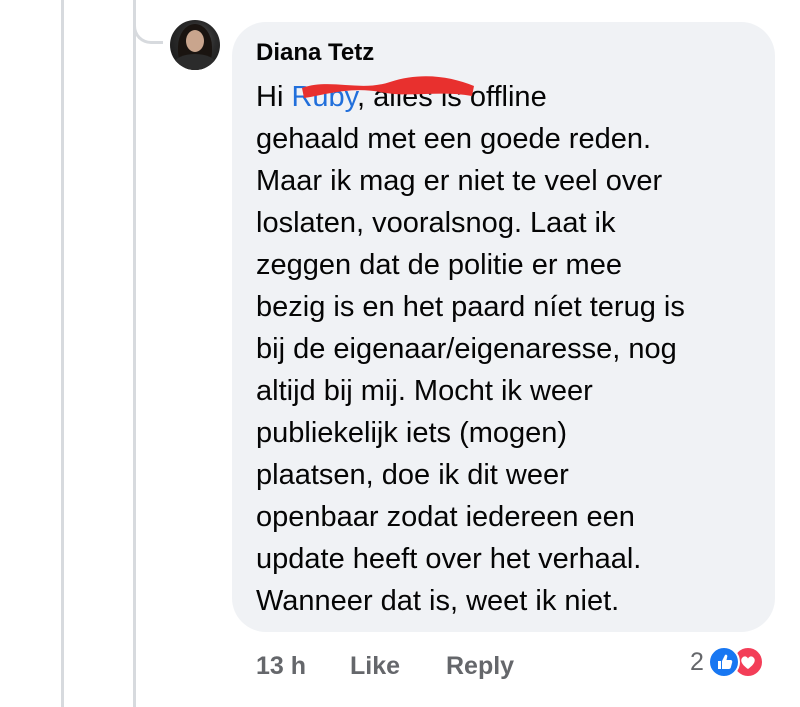 This screenshot has width=800, height=707. Describe the element at coordinates (324, 97) in the screenshot. I see `mention-link: Ruby` at that location.